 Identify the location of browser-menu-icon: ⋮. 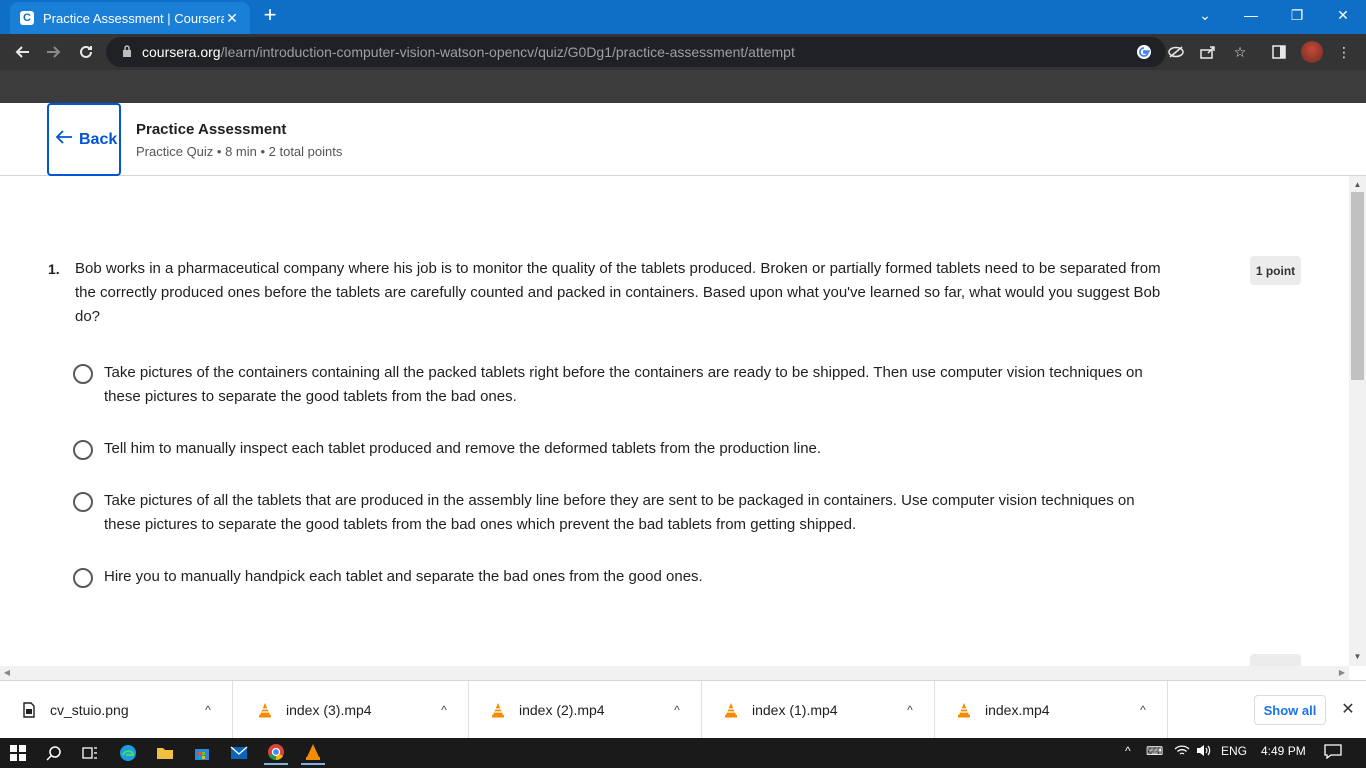
(1344, 52).